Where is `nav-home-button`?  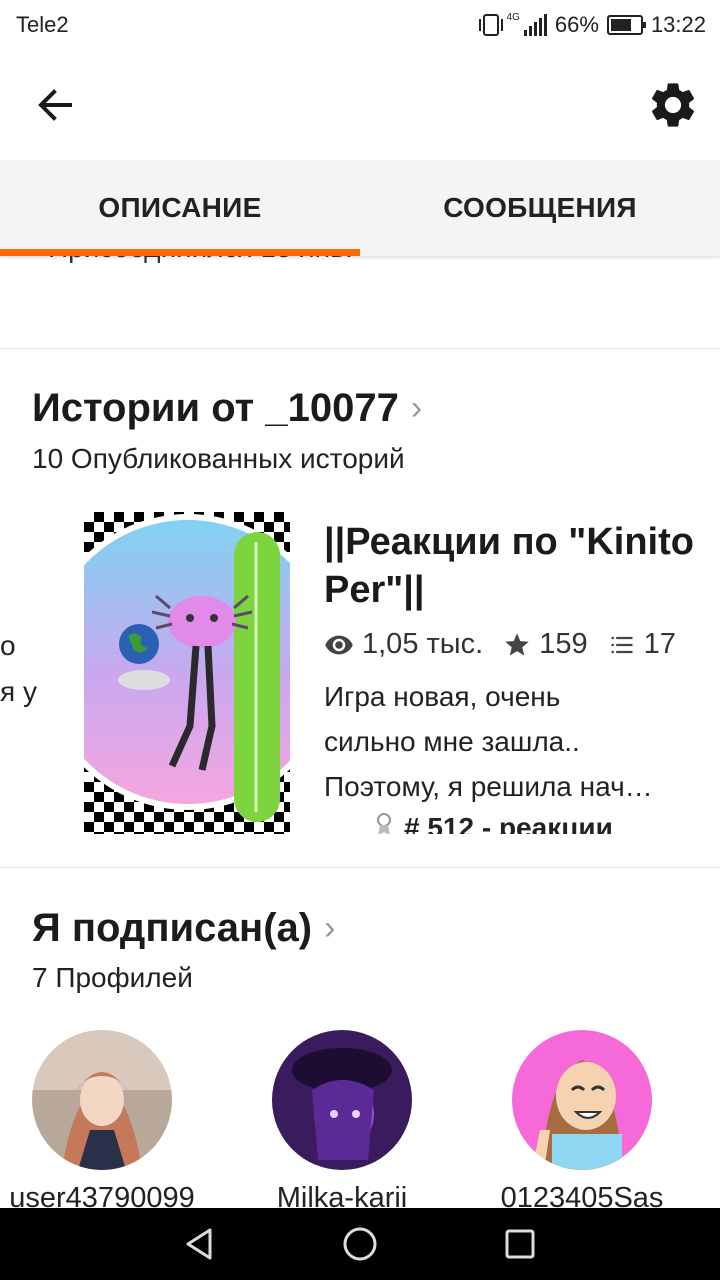
nav-home-button is located at coordinates (360, 1244).